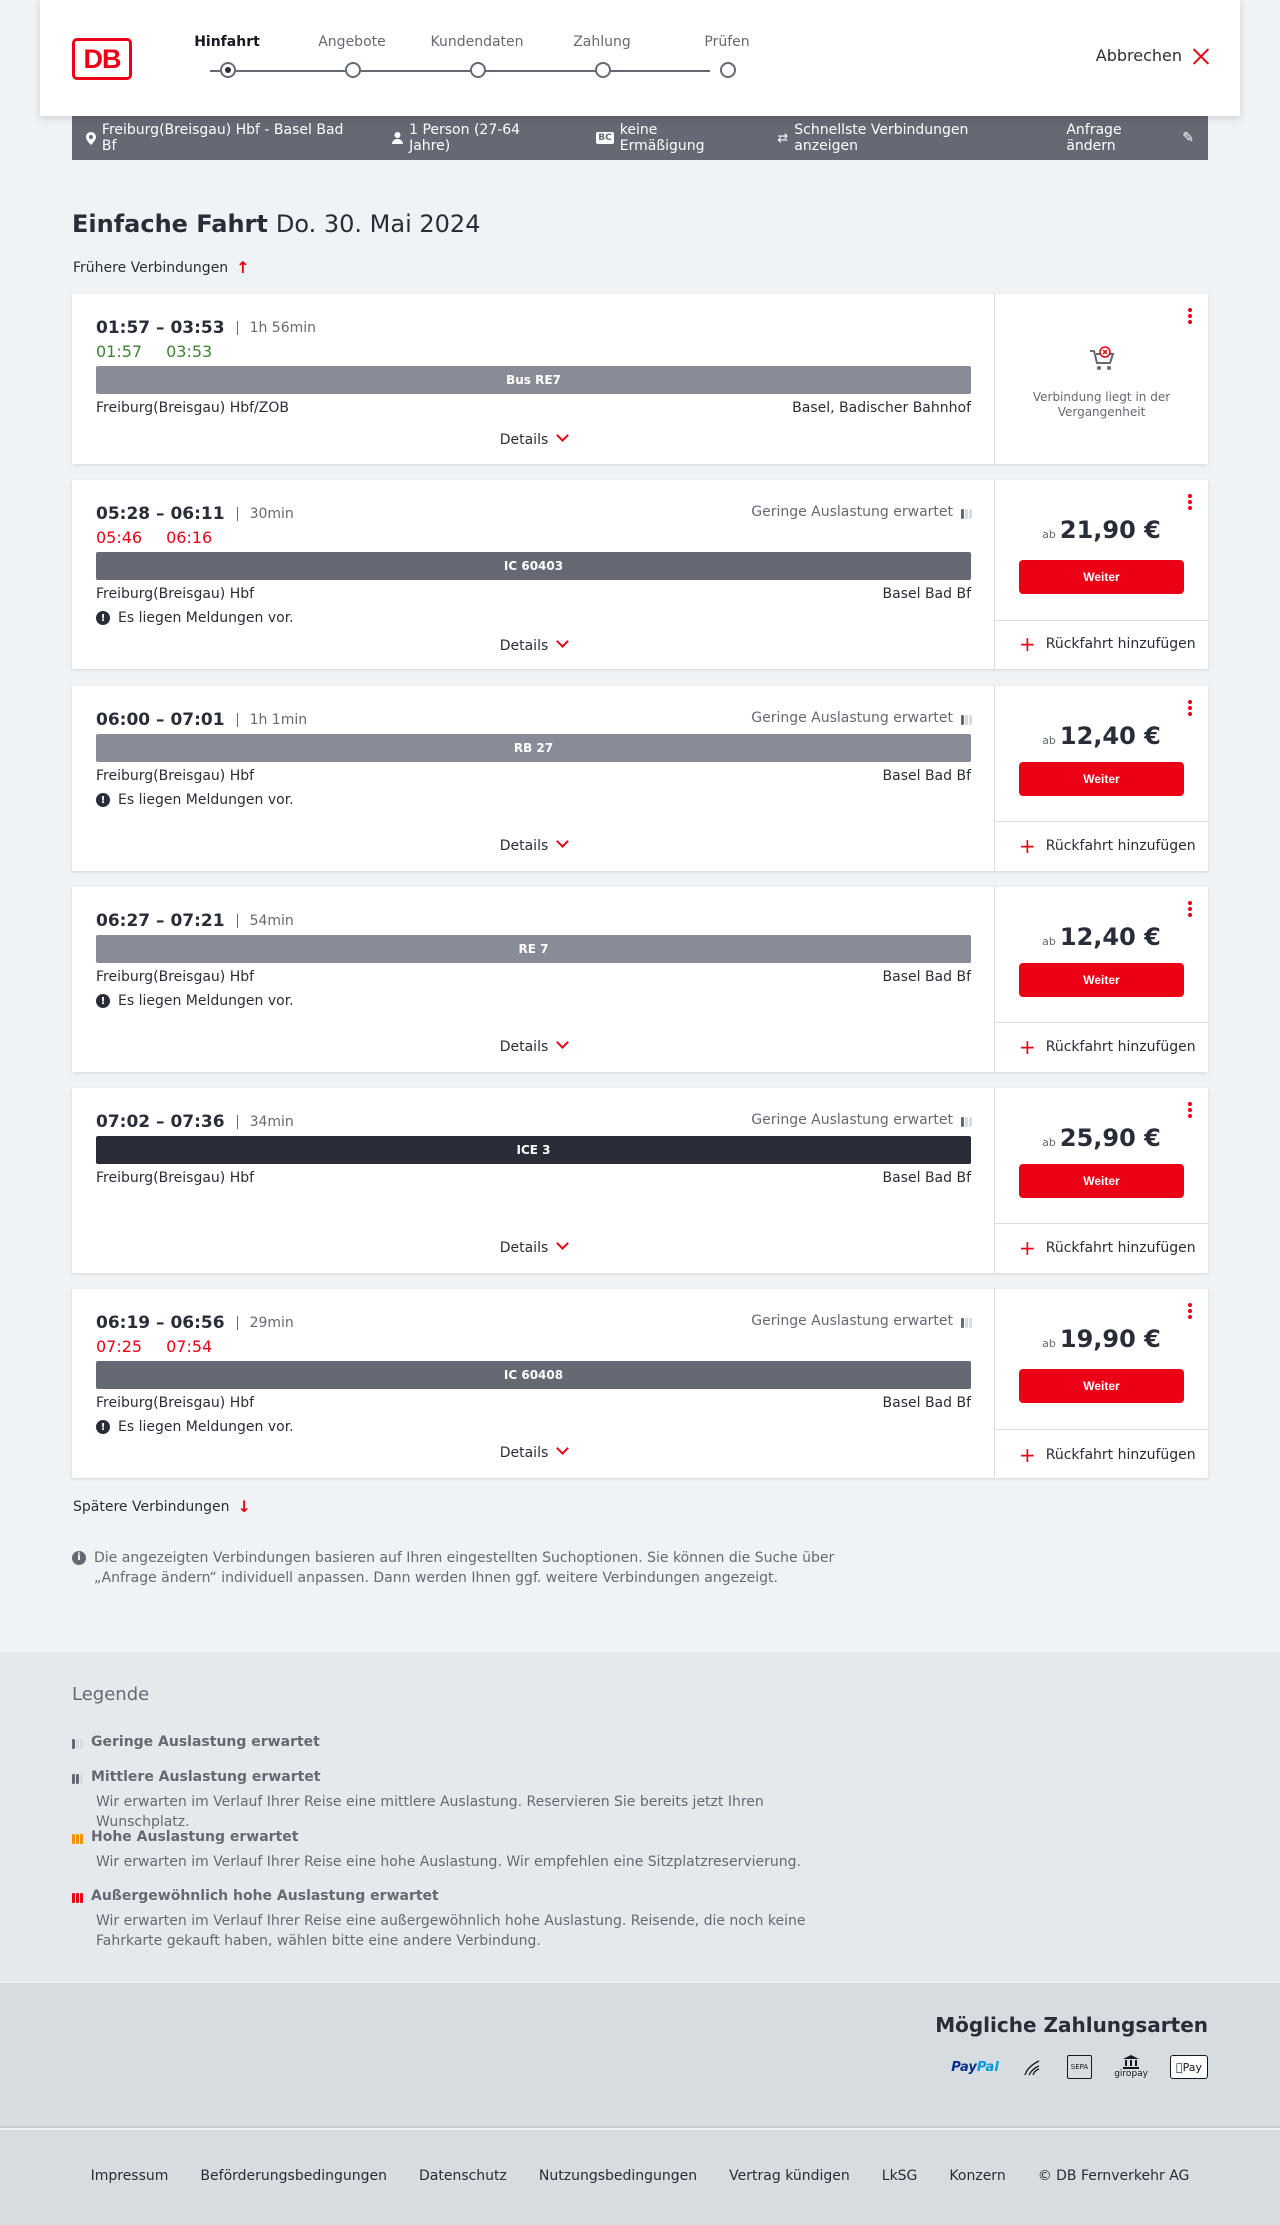 The image size is (1280, 2225). What do you see at coordinates (727, 42) in the screenshot?
I see `step-label: Prüfen` at bounding box center [727, 42].